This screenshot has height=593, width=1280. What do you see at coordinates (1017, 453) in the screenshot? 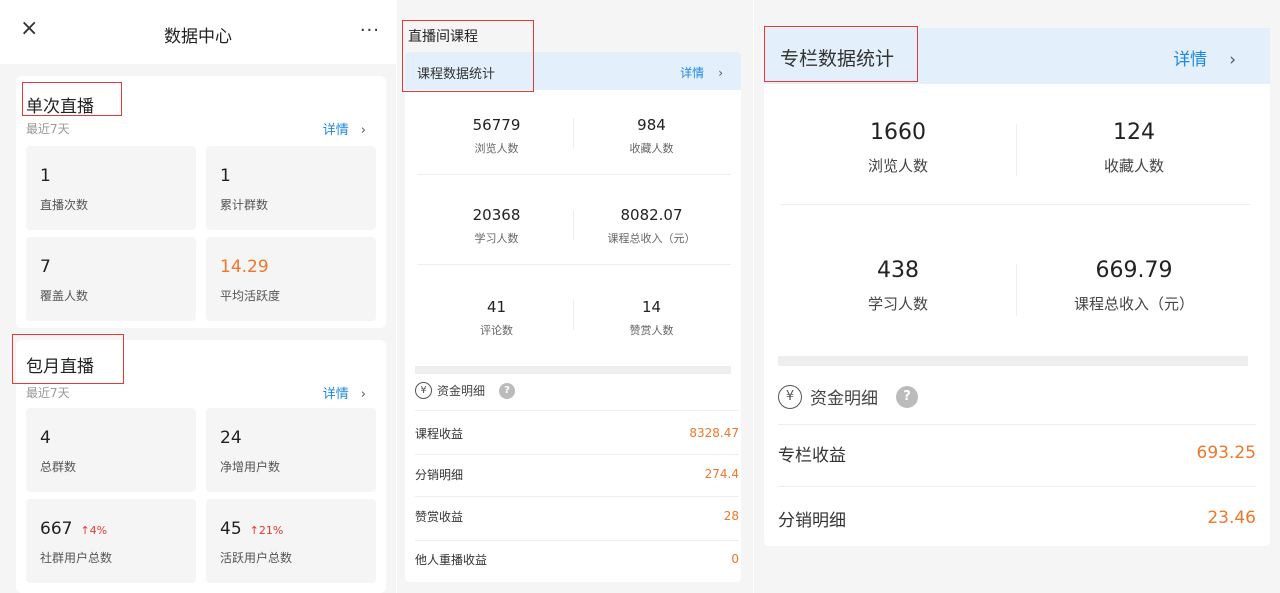
I see `fund-row: 专栏收益 693.25` at bounding box center [1017, 453].